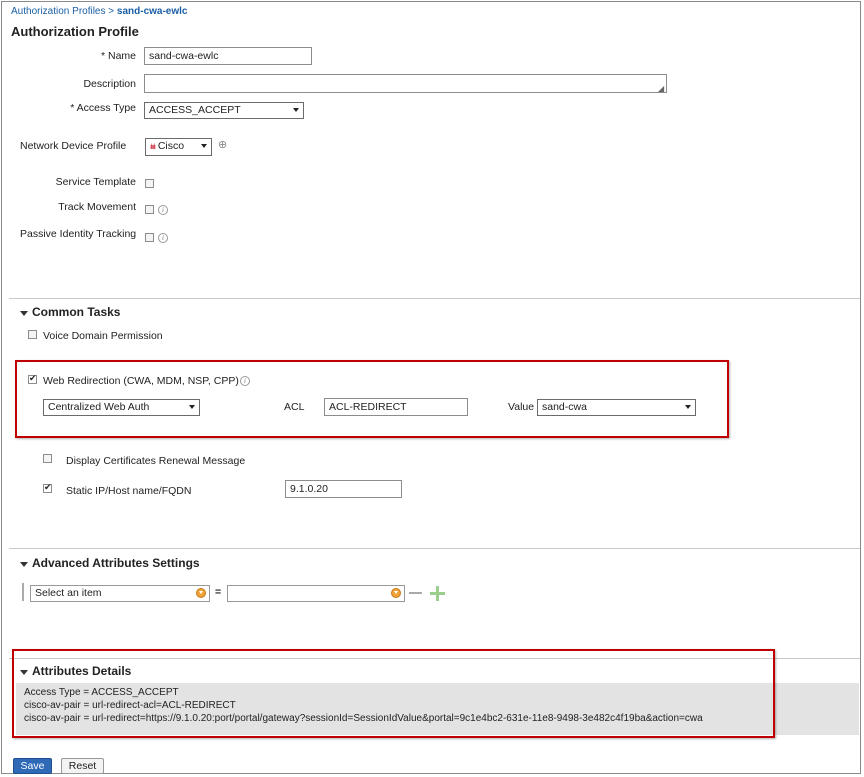  What do you see at coordinates (149, 209) in the screenshot?
I see `track-movement-checkbox` at bounding box center [149, 209].